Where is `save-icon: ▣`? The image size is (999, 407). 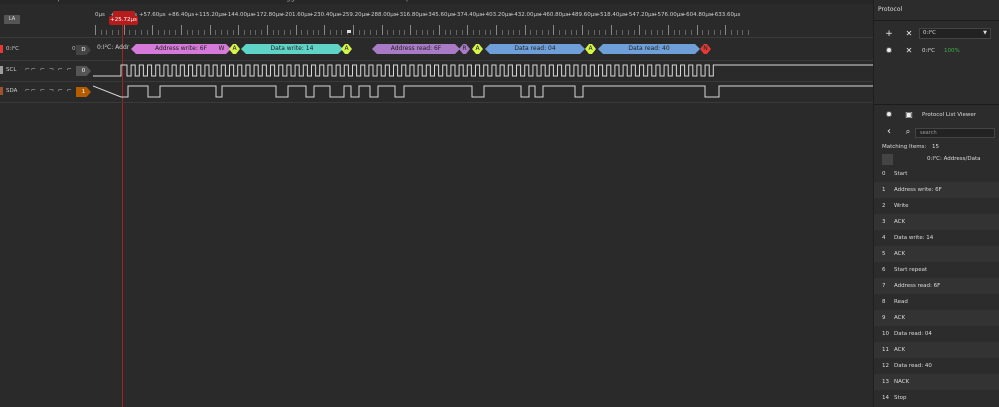
save-icon: ▣ is located at coordinates (909, 115).